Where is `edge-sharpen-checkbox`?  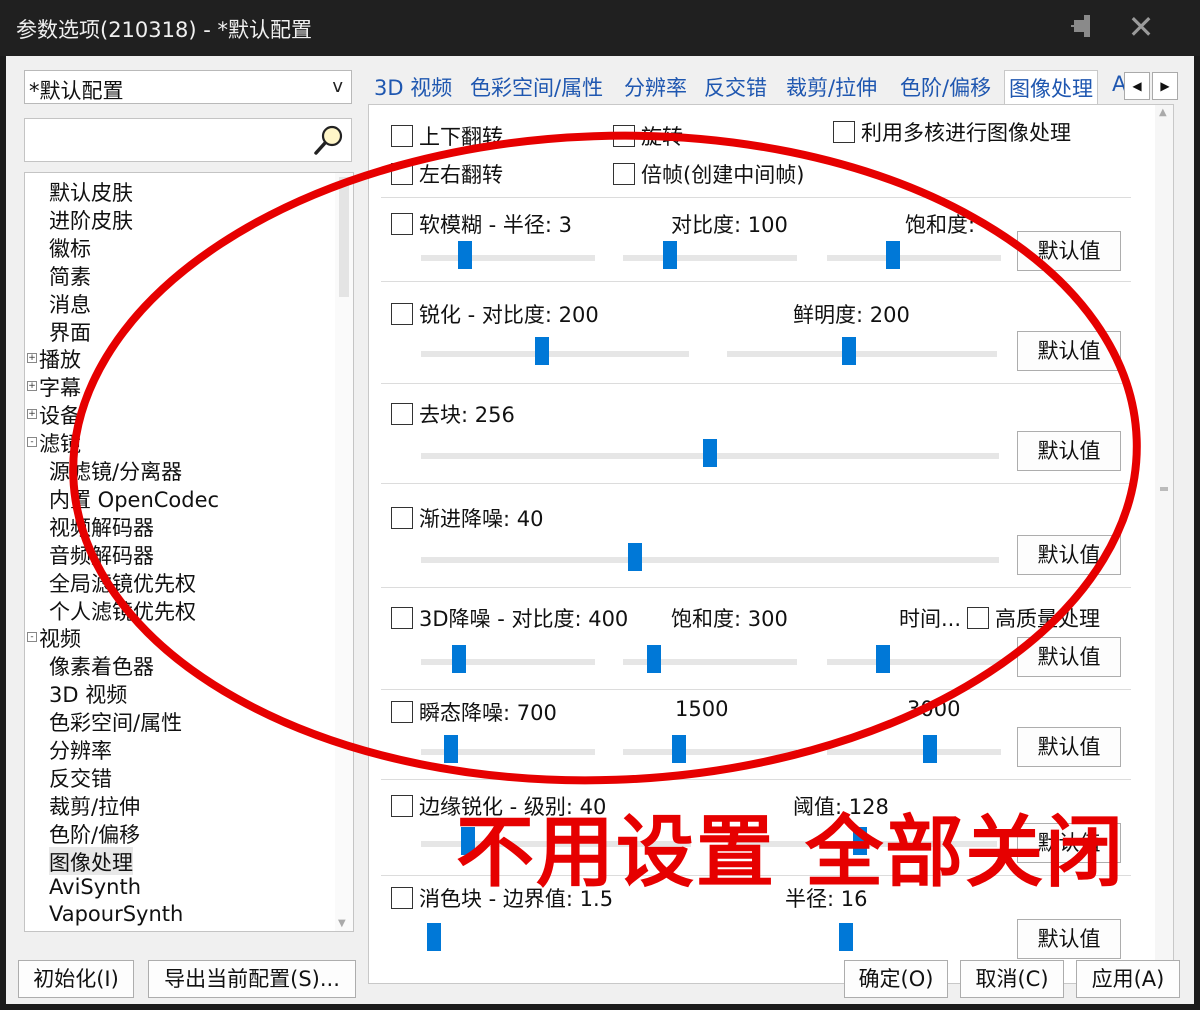
edge-sharpen-checkbox is located at coordinates (402, 806).